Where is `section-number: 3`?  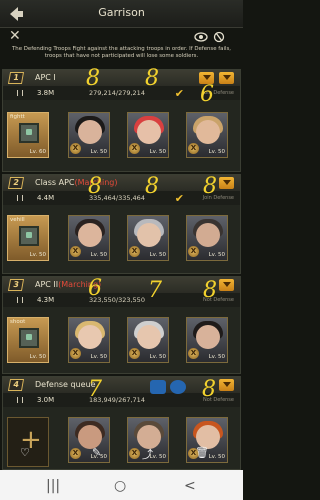
section-number: 3 is located at coordinates (16, 285).